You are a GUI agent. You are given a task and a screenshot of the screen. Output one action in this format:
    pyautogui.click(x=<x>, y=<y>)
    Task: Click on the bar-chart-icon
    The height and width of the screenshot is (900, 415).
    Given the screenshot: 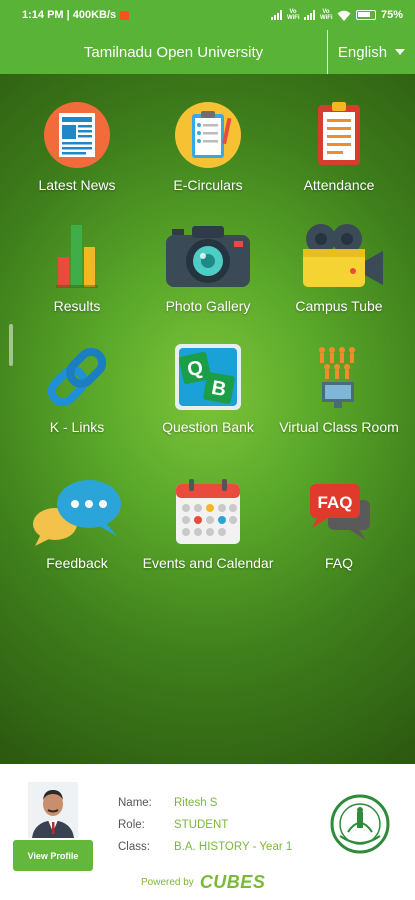 What is the action you would take?
    pyautogui.click(x=77, y=256)
    